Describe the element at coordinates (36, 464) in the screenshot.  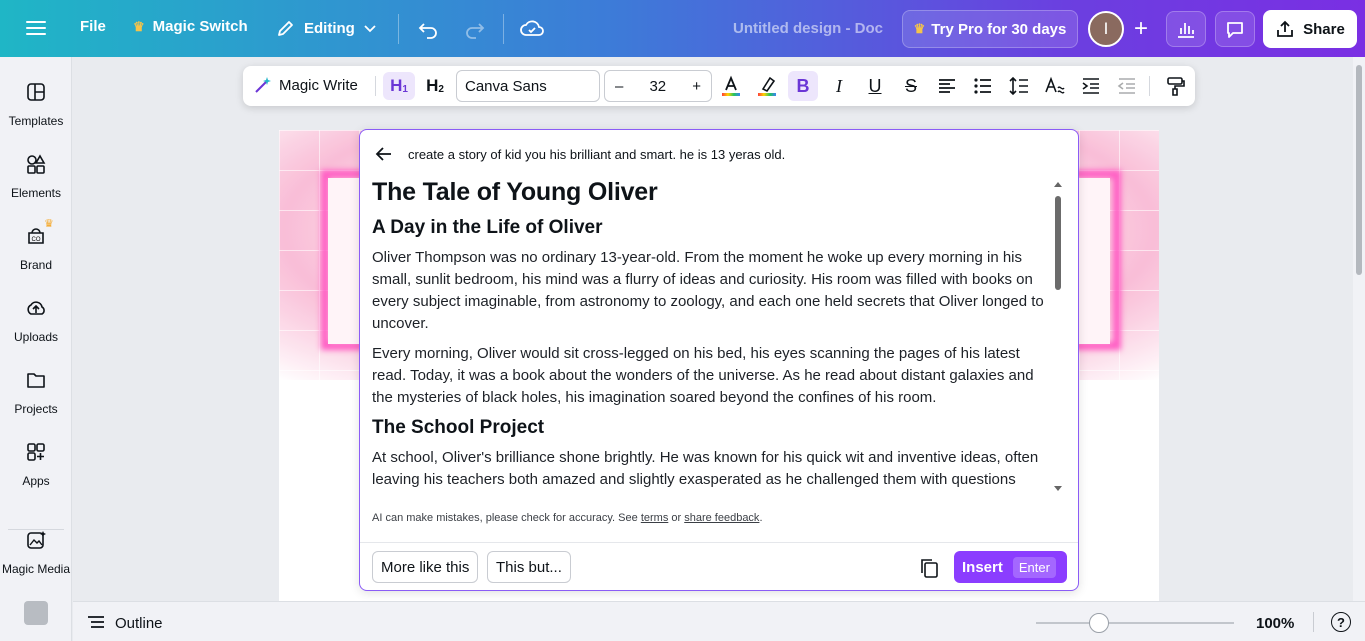
I see `sidebar-item-apps: Apps` at that location.